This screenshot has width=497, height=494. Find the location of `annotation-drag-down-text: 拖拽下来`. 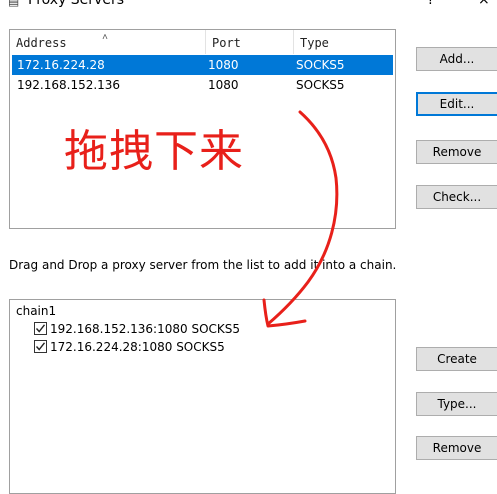

annotation-drag-down-text: 拖拽下来 is located at coordinates (154, 151).